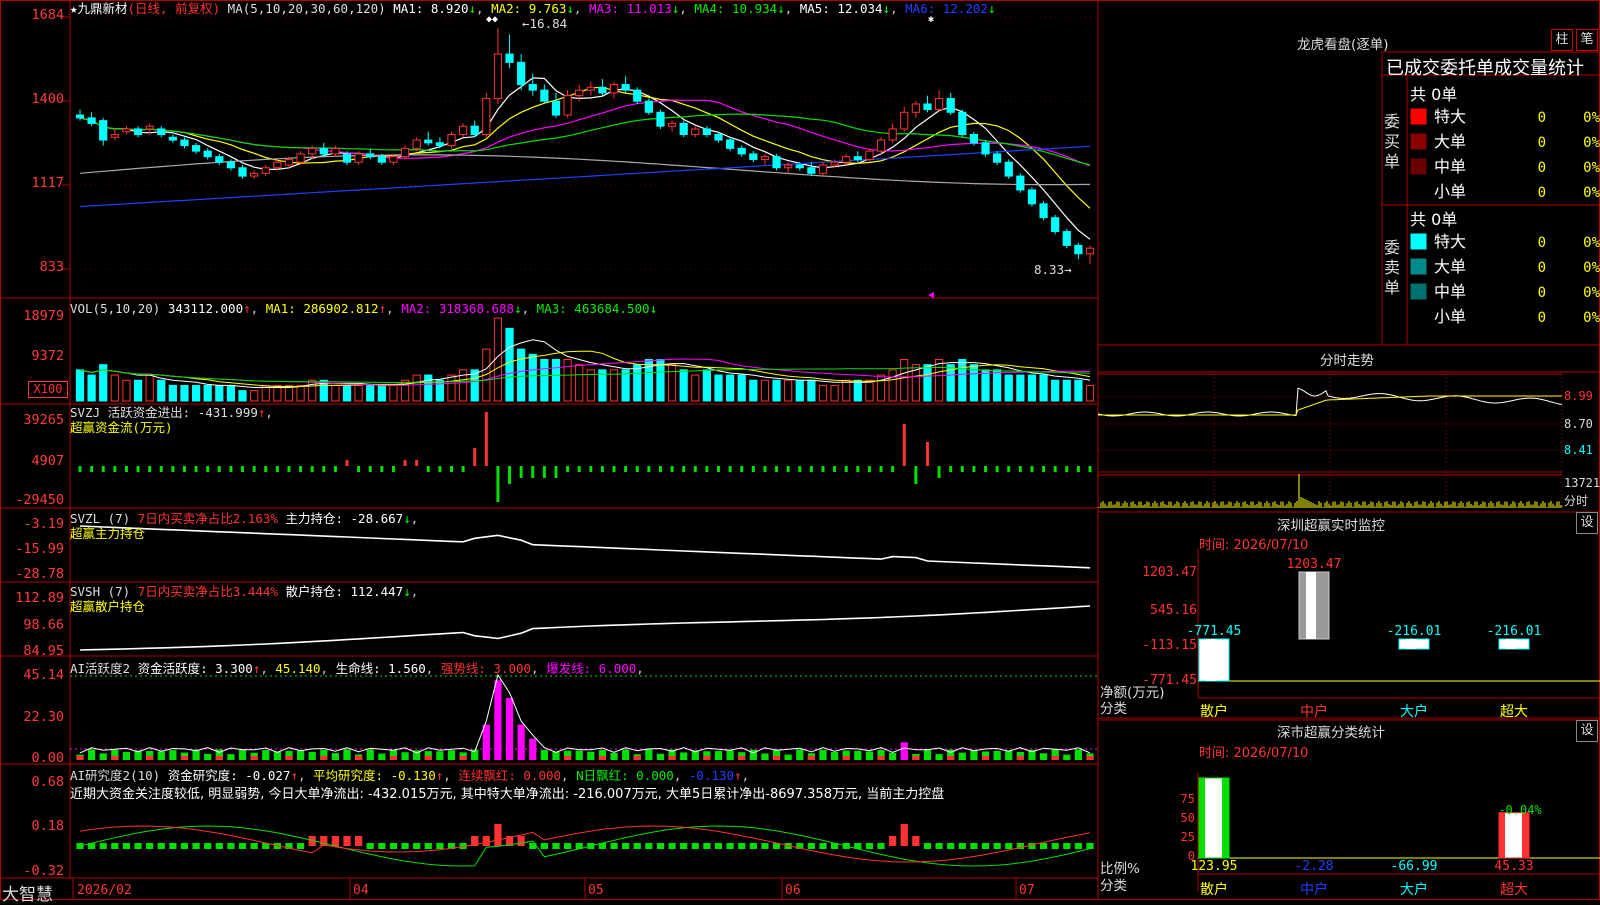 The image size is (1600, 905). Describe the element at coordinates (1254, 545) in the screenshot. I see `monitor-time: 时间: 2026/07/10` at that location.